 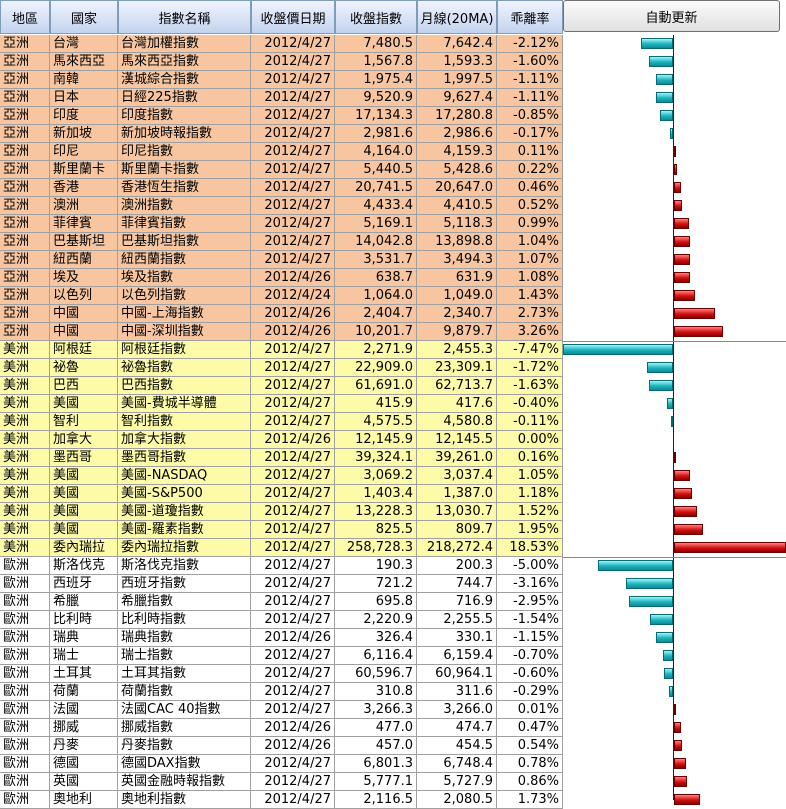 I want to click on ma20-cell: 1,593.3, so click(x=457, y=62).